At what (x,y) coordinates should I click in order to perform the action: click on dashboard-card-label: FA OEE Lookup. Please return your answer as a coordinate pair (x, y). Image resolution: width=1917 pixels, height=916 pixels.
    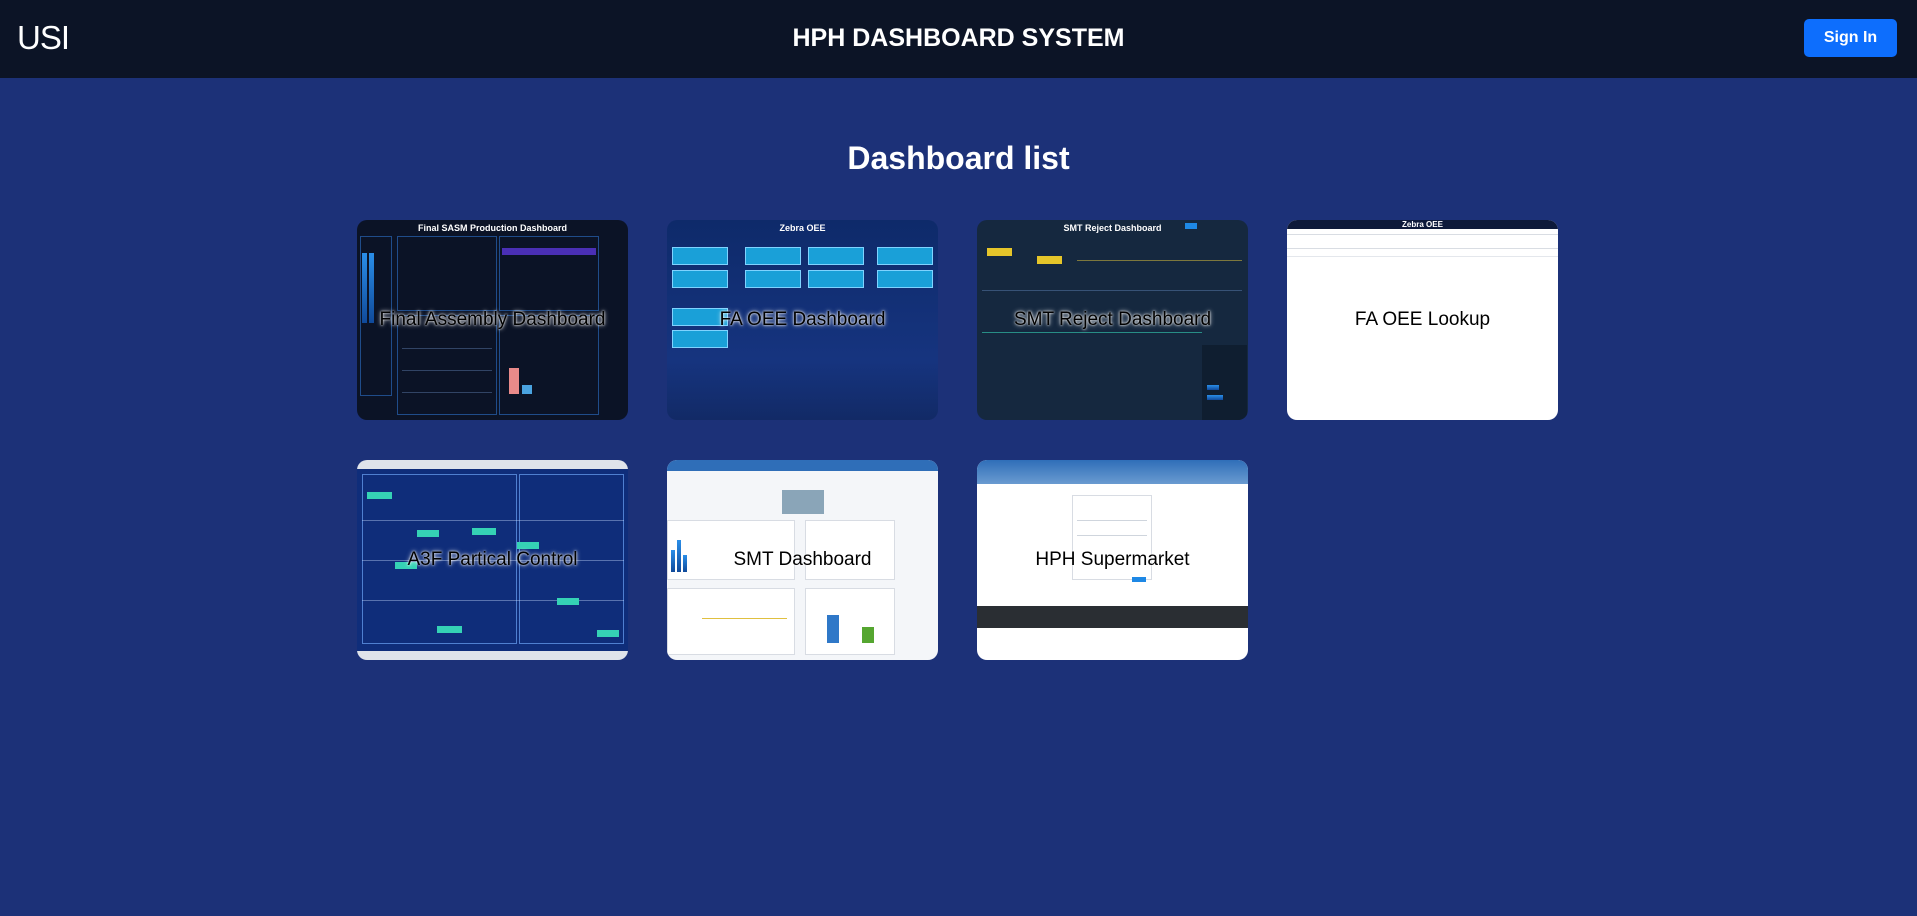
    Looking at the image, I should click on (1422, 319).